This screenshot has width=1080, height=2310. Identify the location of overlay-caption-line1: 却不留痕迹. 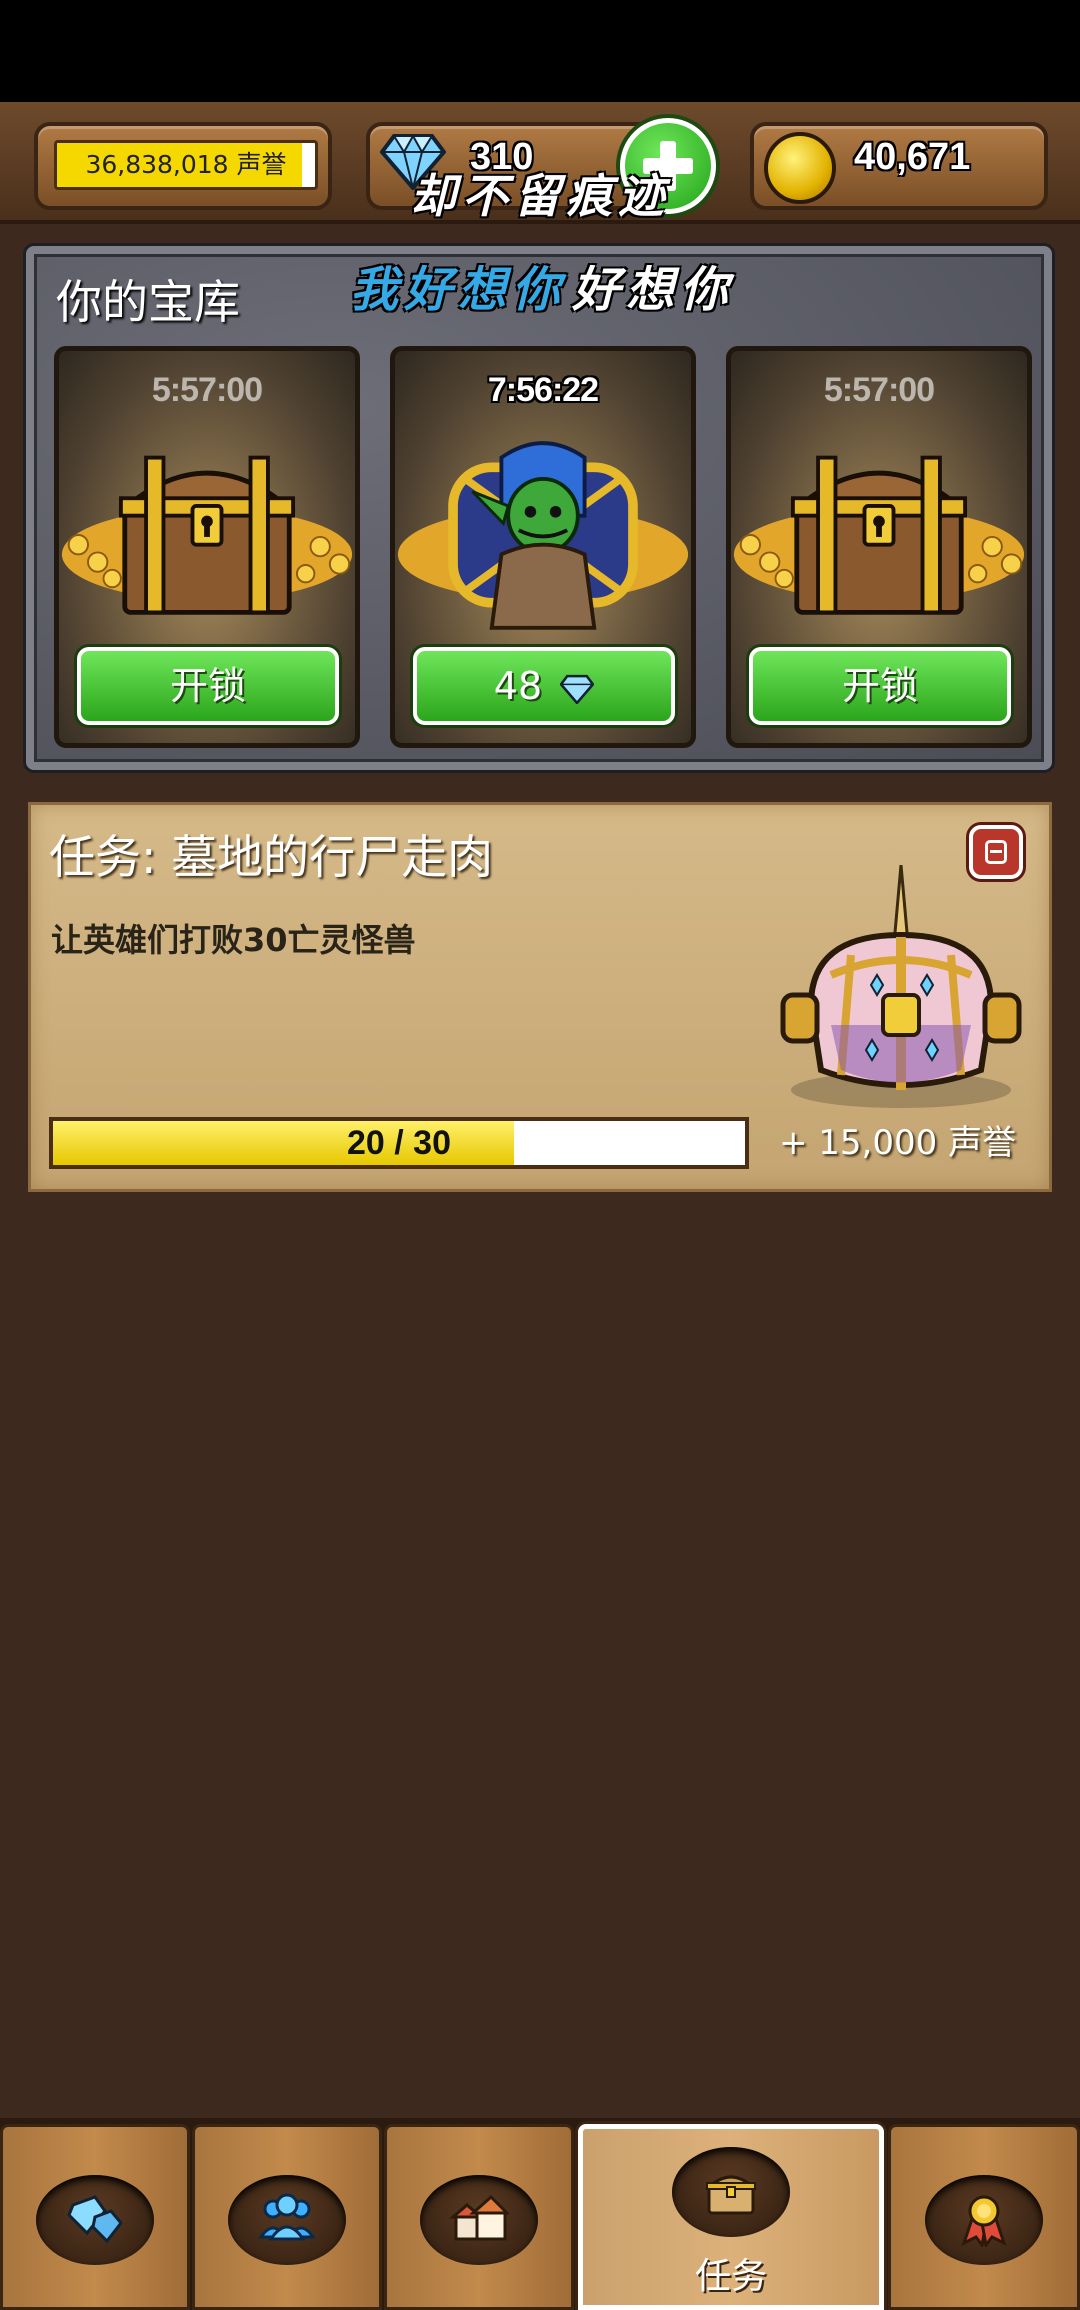
(540, 196).